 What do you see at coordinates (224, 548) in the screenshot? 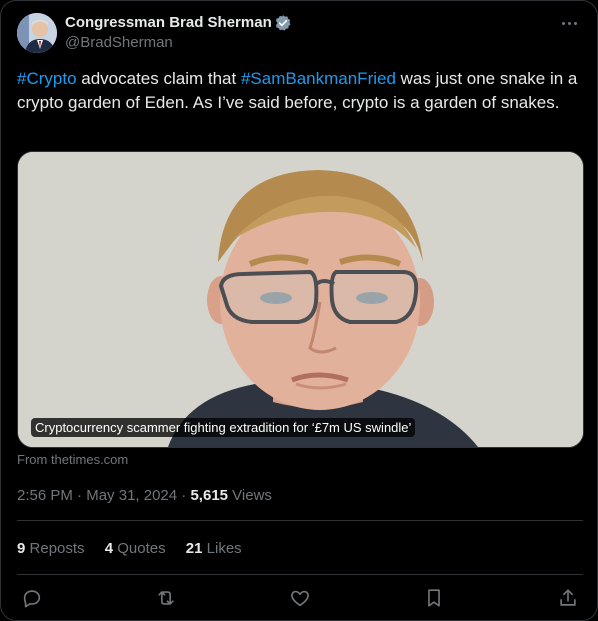
I see `likes-label: Likes` at bounding box center [224, 548].